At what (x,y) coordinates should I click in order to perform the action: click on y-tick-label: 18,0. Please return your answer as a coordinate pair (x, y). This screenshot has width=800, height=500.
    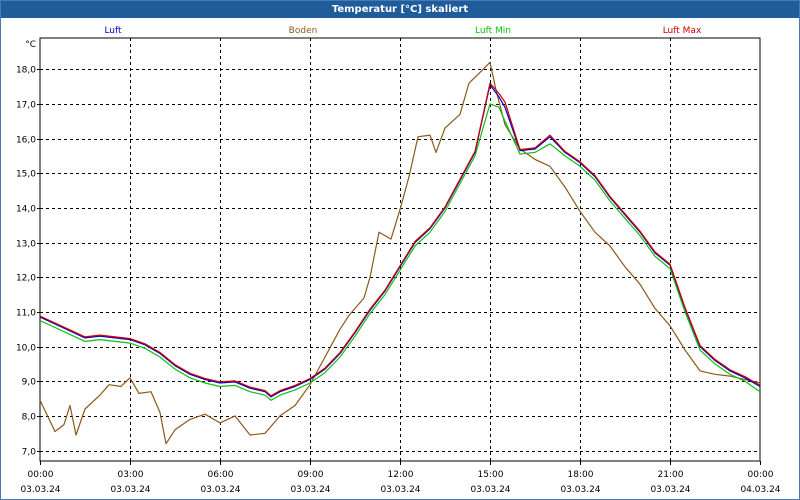
    Looking at the image, I should click on (26, 71).